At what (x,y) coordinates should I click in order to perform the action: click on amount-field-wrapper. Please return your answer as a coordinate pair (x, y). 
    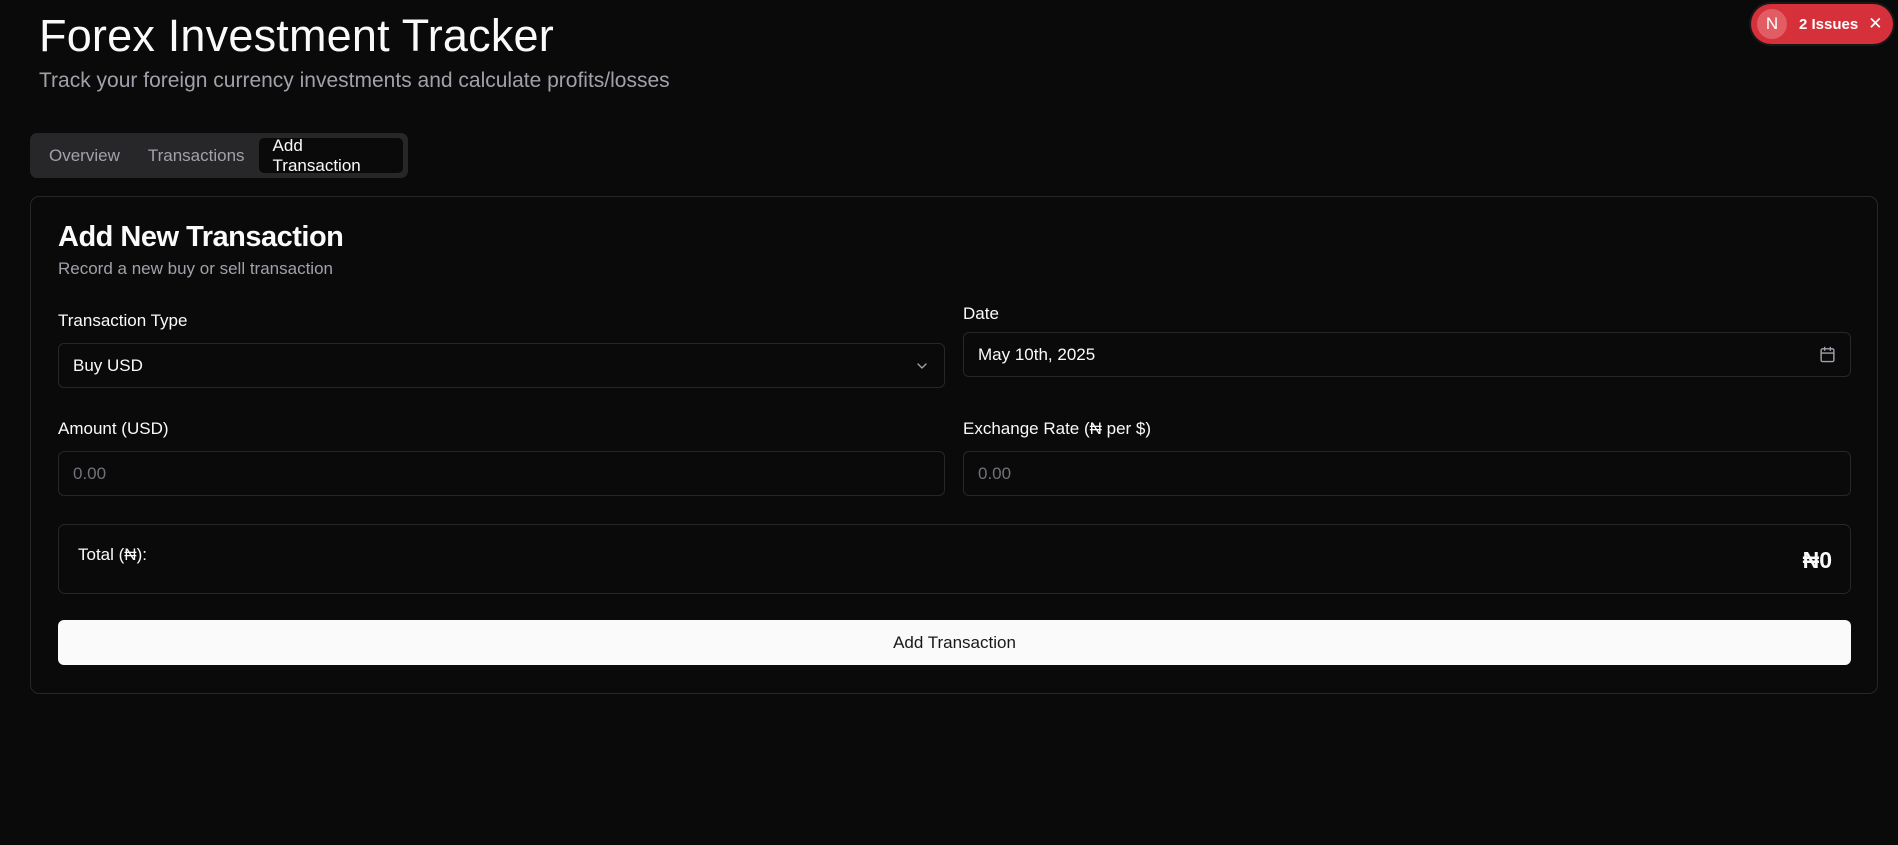
    Looking at the image, I should click on (501, 473).